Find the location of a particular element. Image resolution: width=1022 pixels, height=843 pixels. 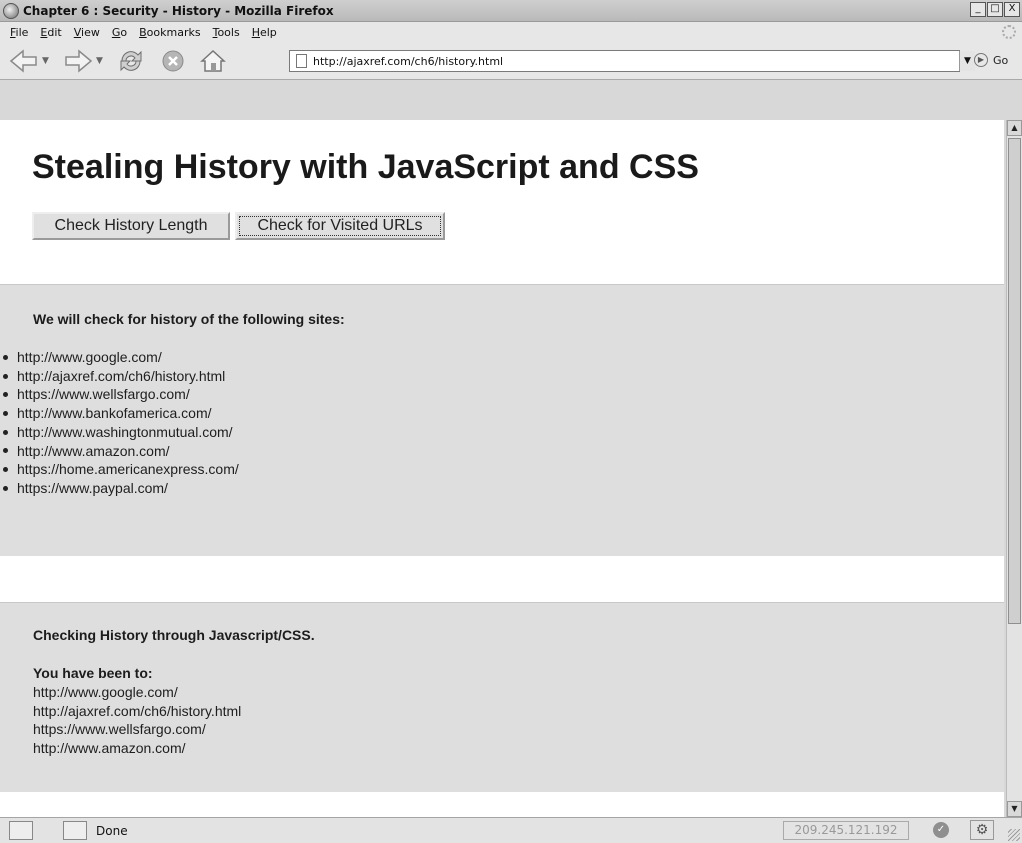

list-item: http://www.bankofamerica.com/ is located at coordinates (119, 413).